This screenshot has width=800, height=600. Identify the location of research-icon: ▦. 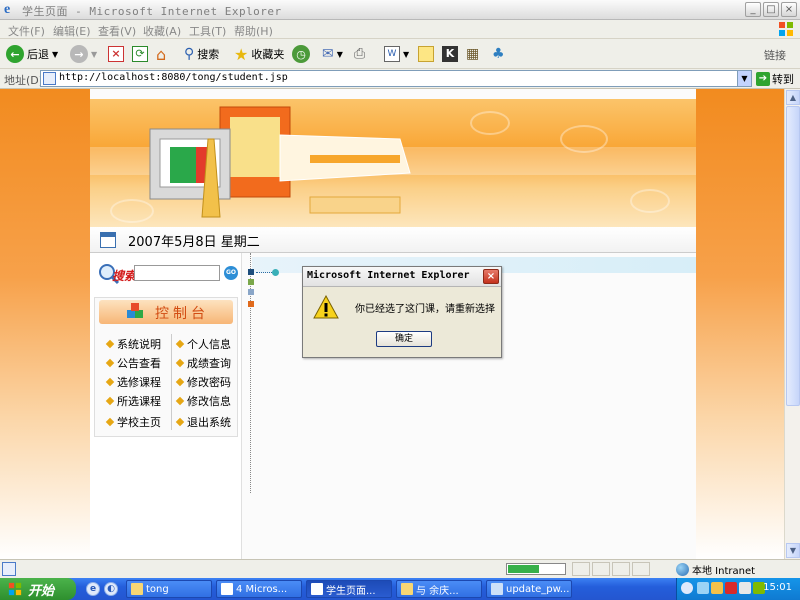
(473, 54).